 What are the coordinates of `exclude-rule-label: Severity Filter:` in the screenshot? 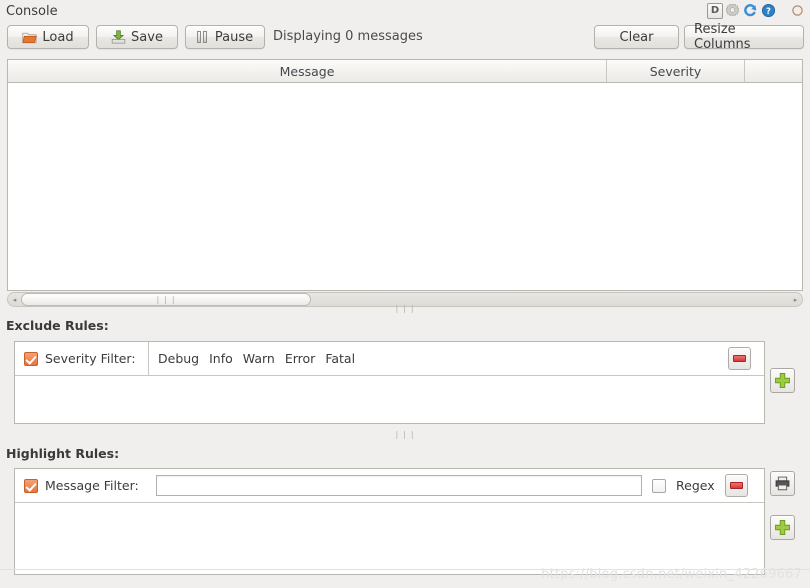 It's located at (90, 358).